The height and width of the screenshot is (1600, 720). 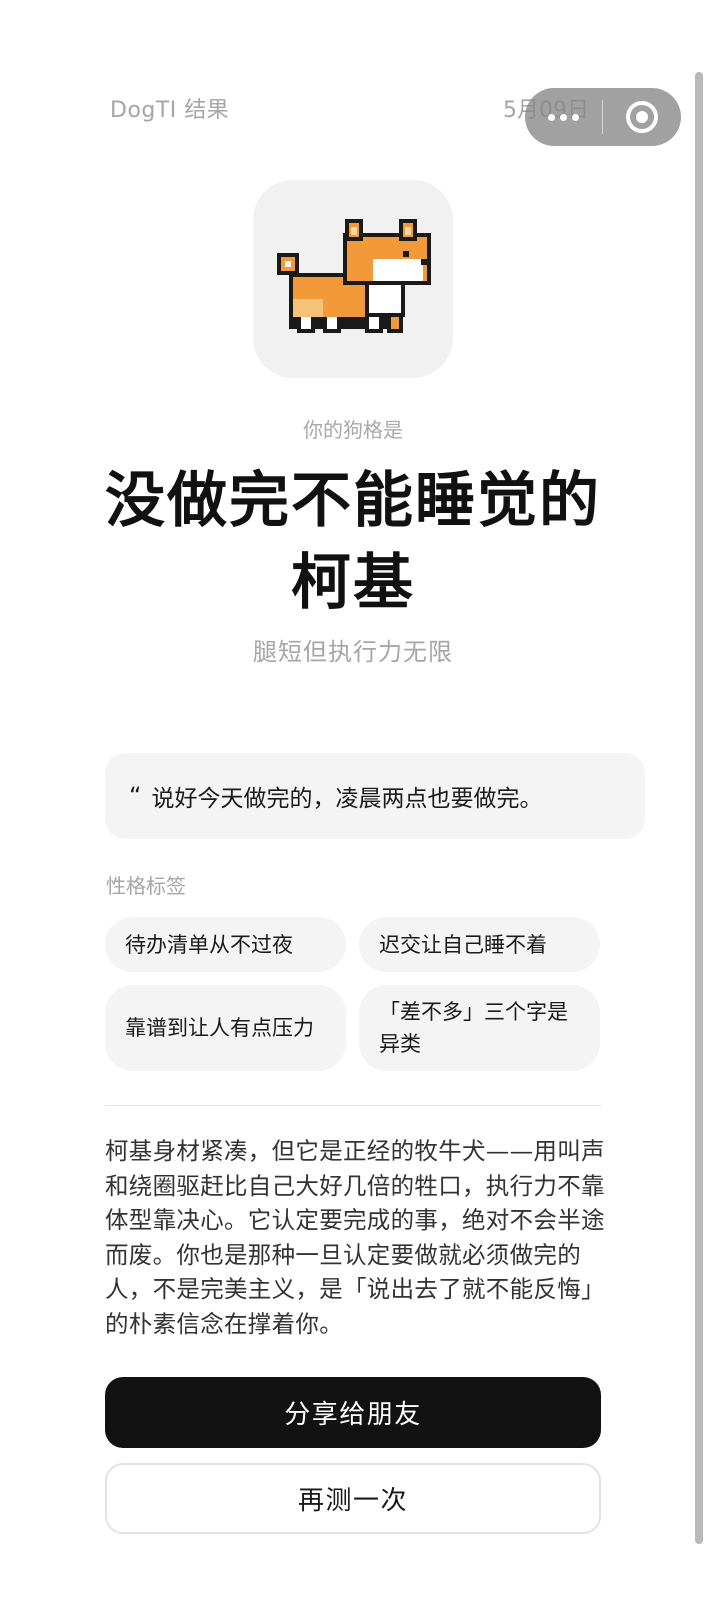 I want to click on share-button: 分享给朋友, so click(x=353, y=1412).